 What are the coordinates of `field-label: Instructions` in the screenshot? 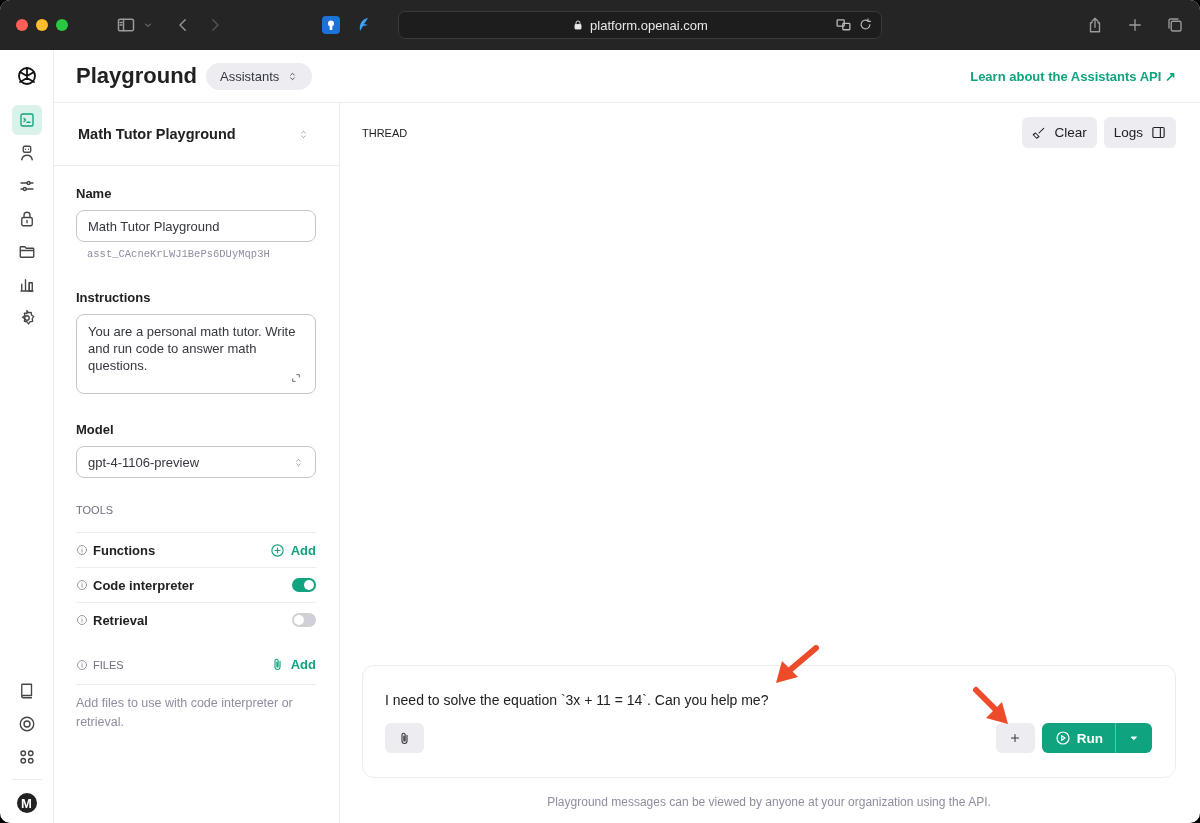 It's located at (114, 297).